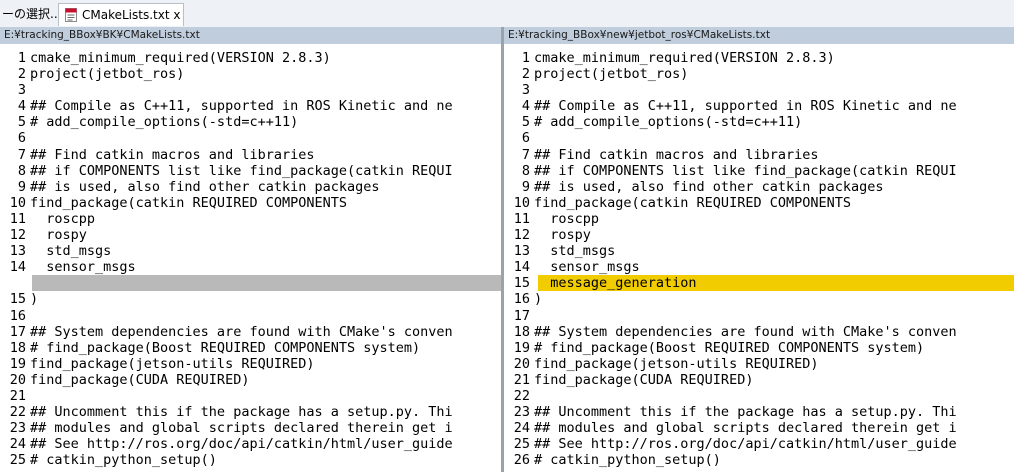  Describe the element at coordinates (521, 315) in the screenshot. I see `line-number: 17` at that location.